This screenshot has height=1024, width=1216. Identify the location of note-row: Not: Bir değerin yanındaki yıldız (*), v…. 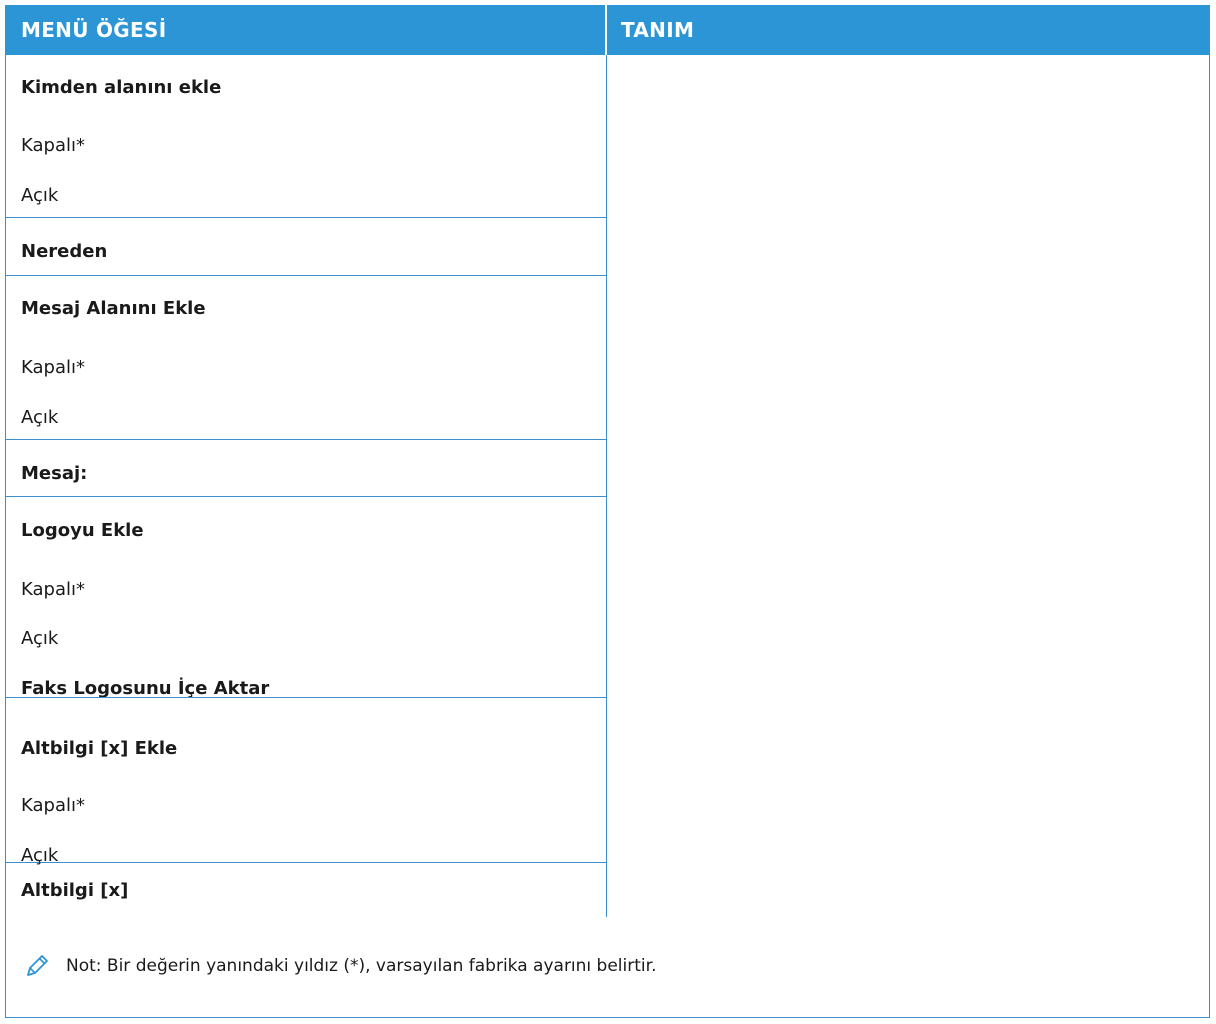
(607, 967).